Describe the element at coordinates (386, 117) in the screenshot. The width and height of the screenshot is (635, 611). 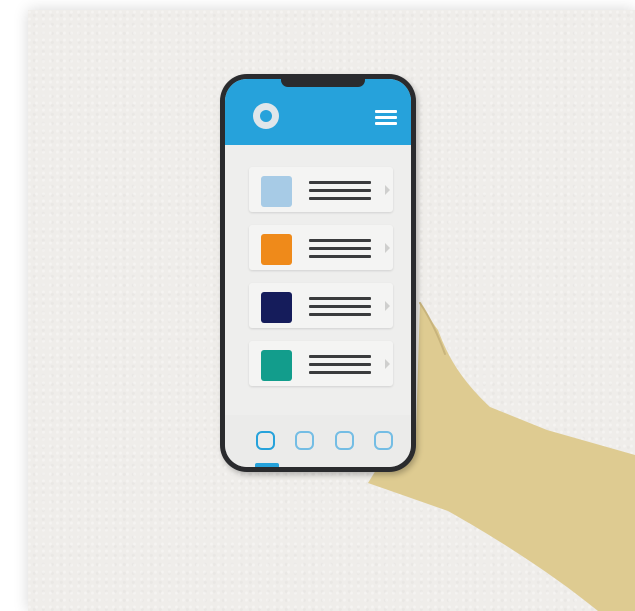
I see `hamburger-menu-icon` at that location.